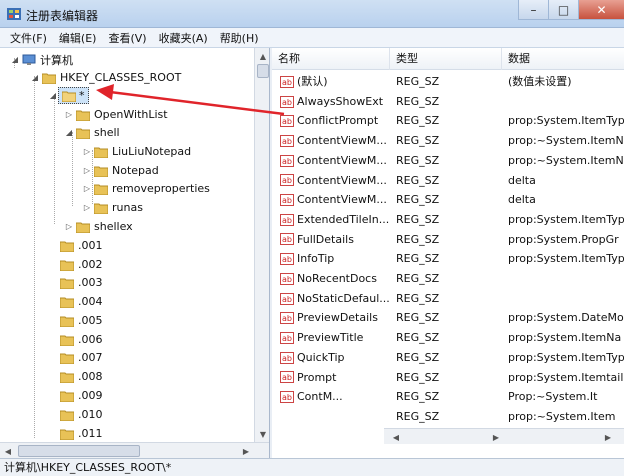 The height and width of the screenshot is (476, 624). What do you see at coordinates (75, 301) in the screenshot?
I see `tree-node-ext: .004` at bounding box center [75, 301].